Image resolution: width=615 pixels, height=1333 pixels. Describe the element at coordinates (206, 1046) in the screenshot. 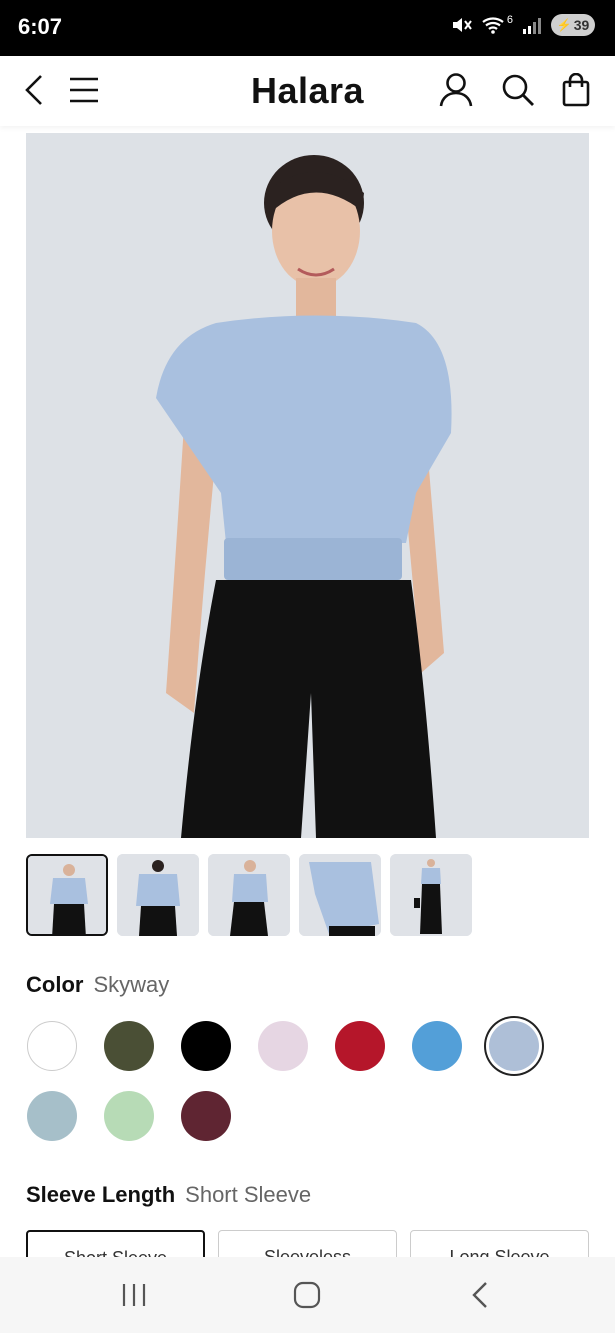

I see `color-swatch-black` at that location.